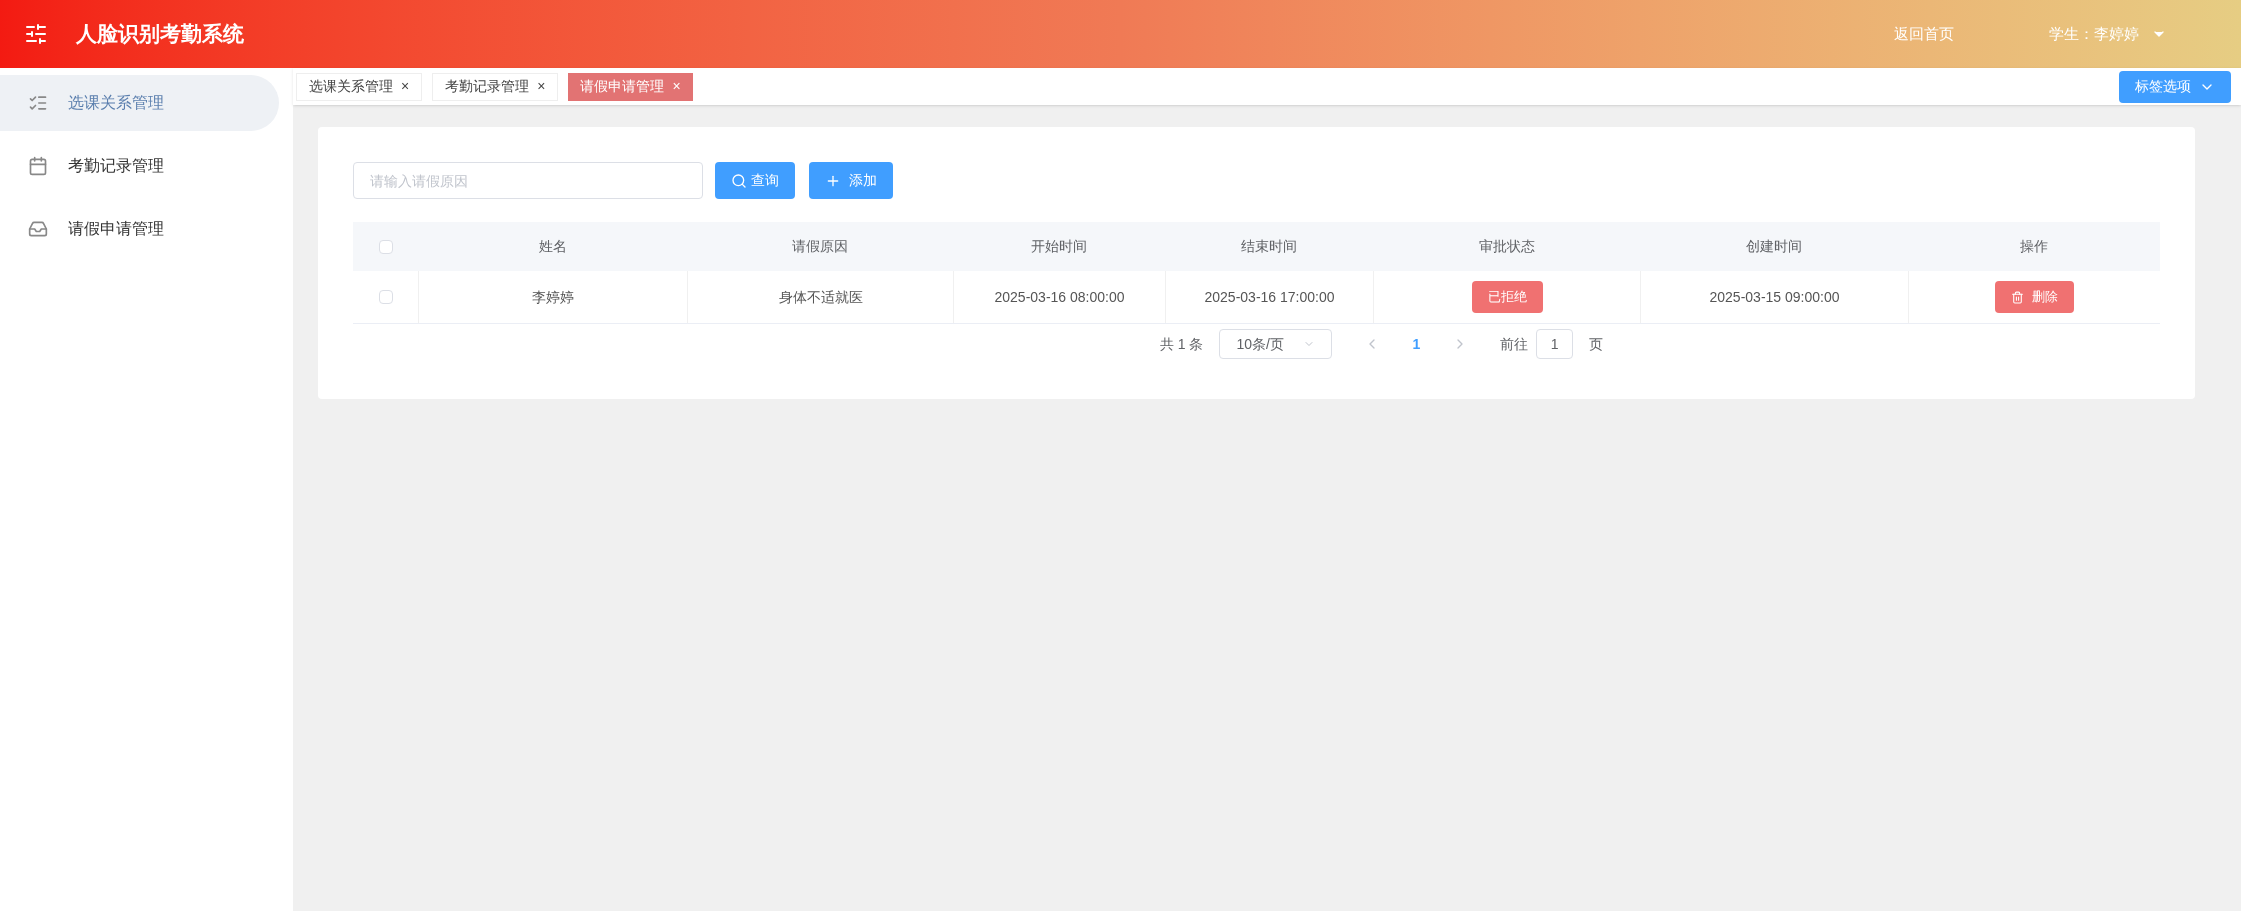 This screenshot has width=2241, height=911. What do you see at coordinates (1181, 344) in the screenshot?
I see `total-count: 共 1 条` at bounding box center [1181, 344].